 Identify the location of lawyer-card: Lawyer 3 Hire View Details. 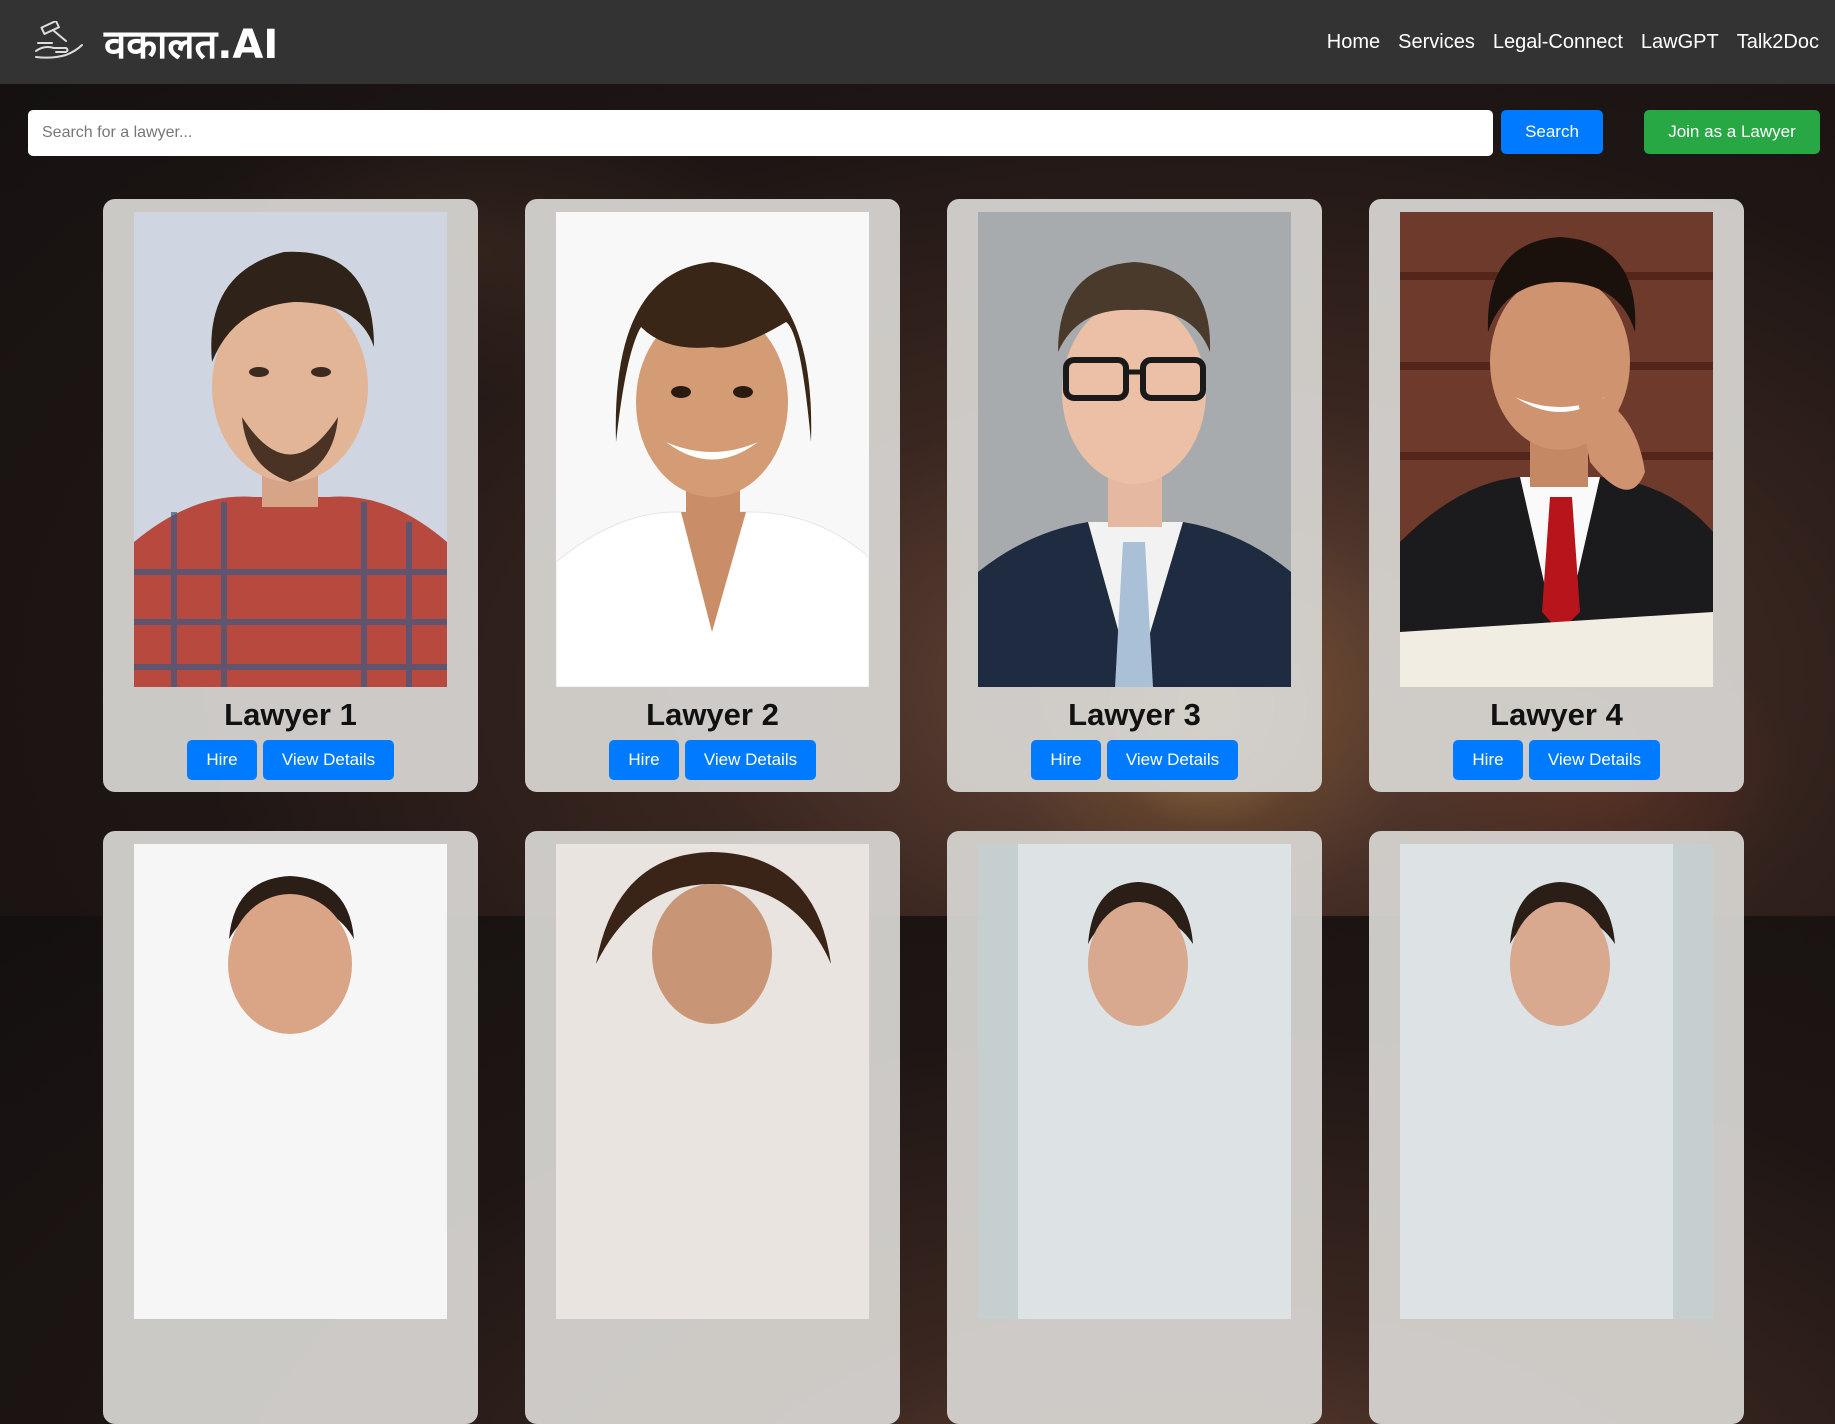
(1134, 495).